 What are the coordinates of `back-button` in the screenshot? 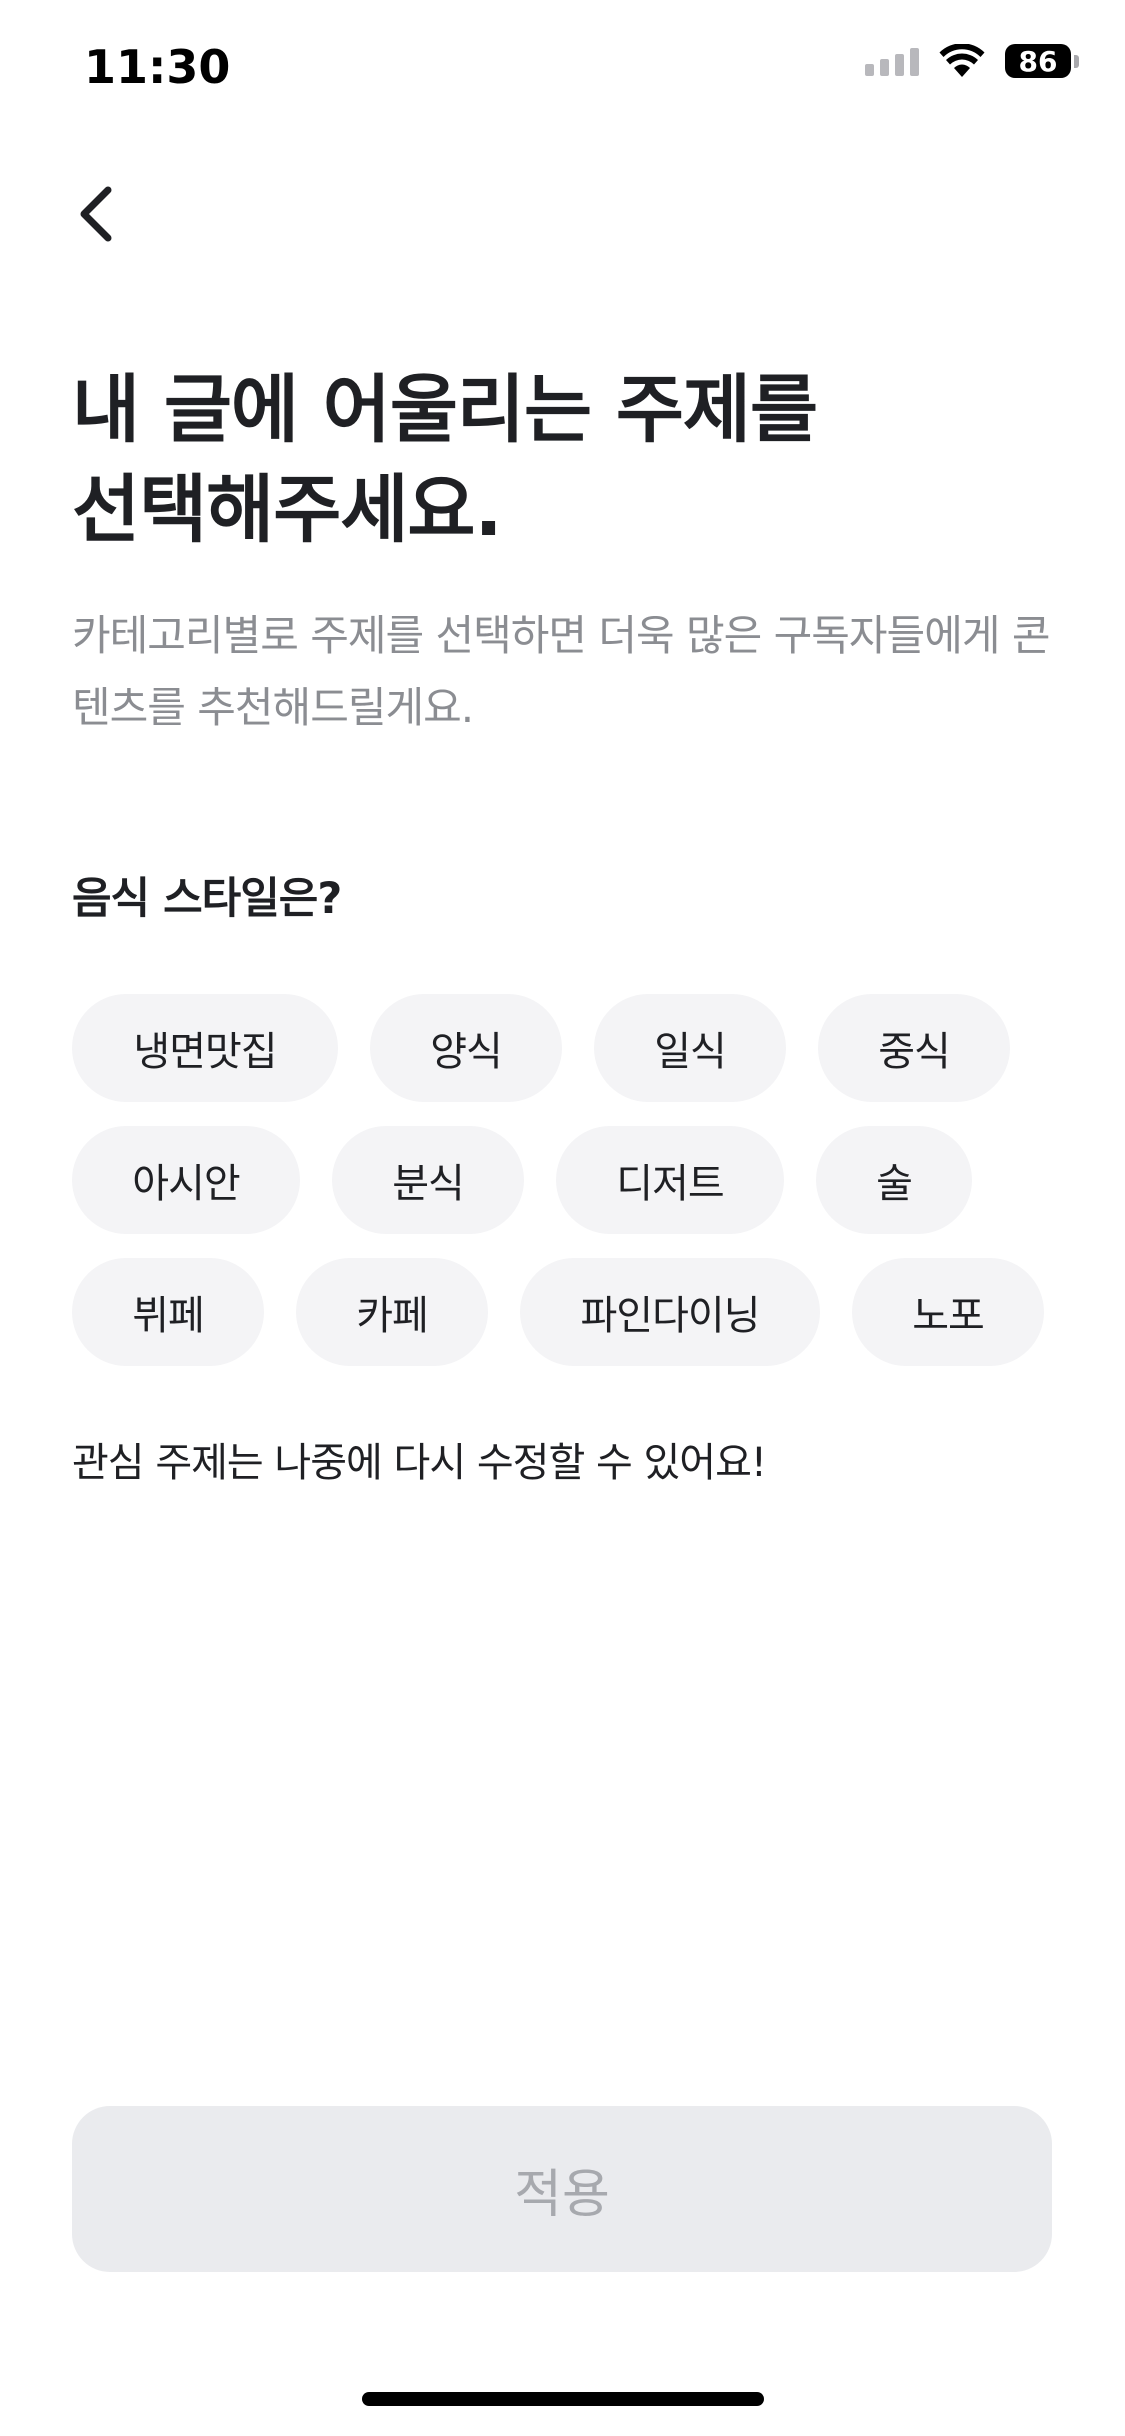 It's located at (96, 214).